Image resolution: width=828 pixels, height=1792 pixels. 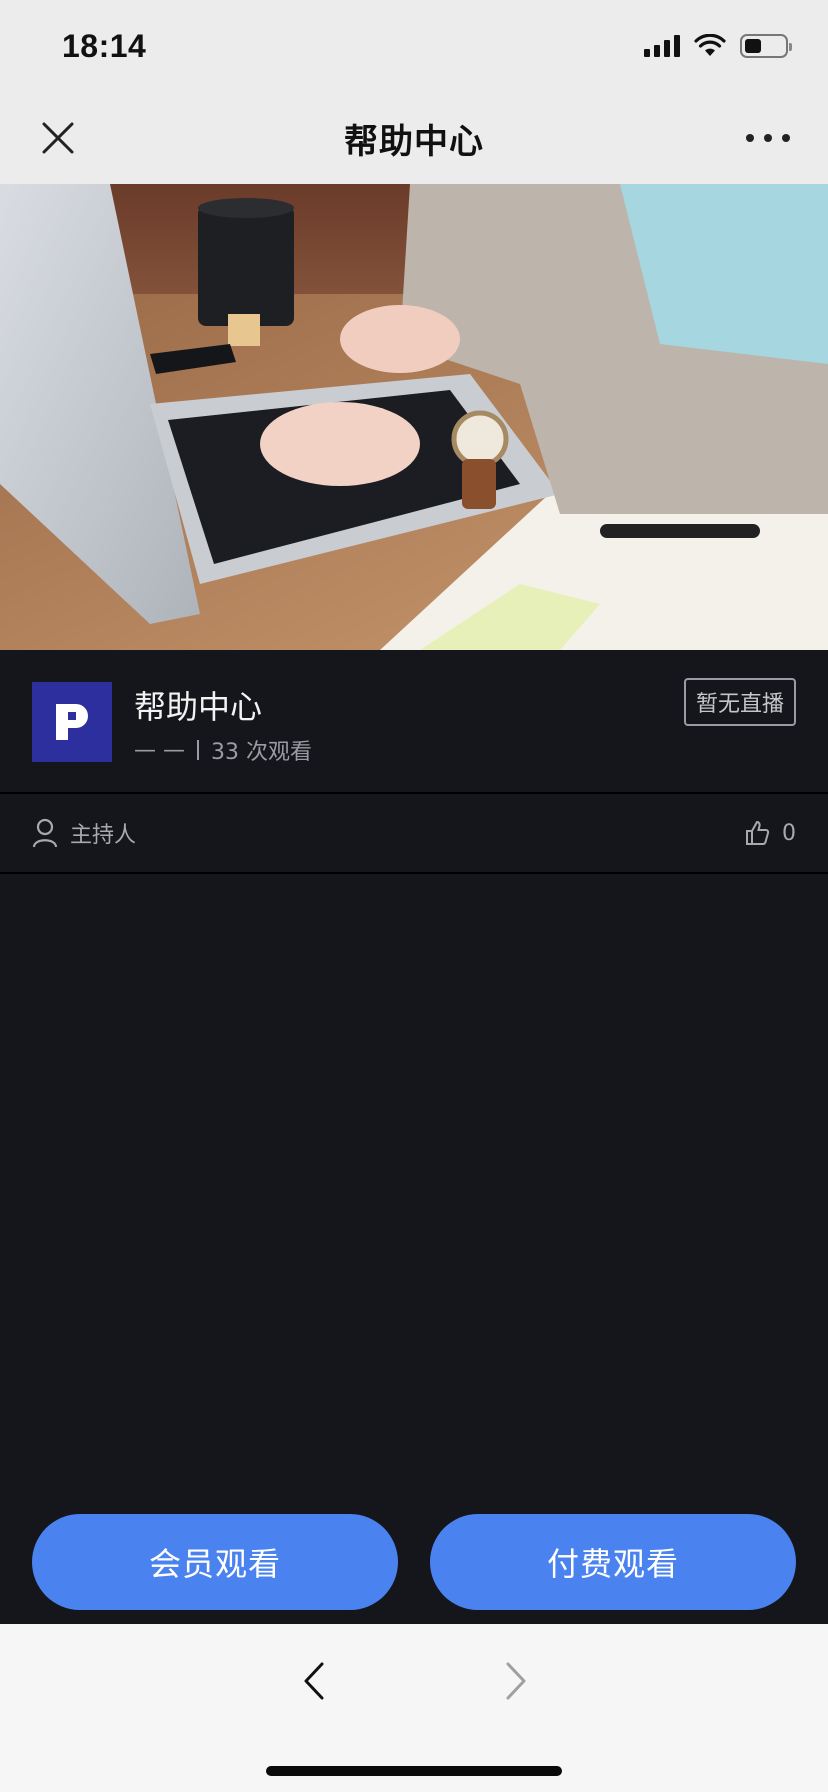 I want to click on channel-logo, so click(x=72, y=722).